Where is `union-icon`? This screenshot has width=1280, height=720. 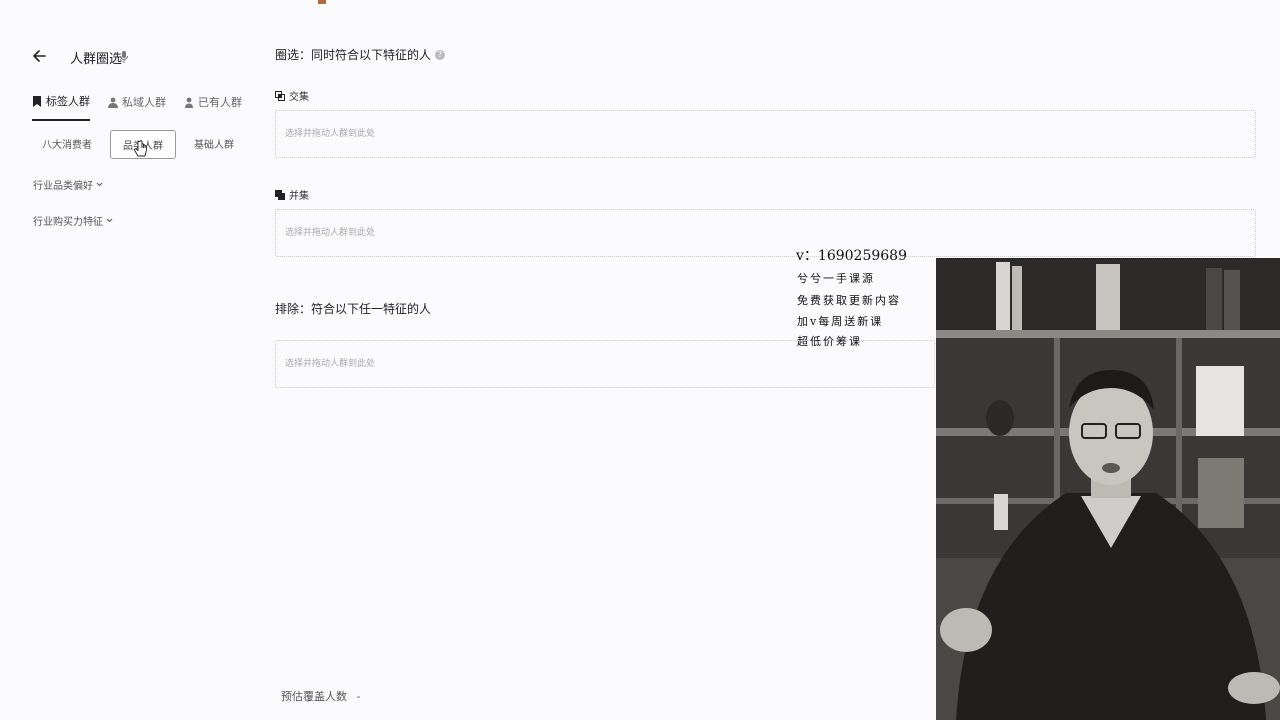
union-icon is located at coordinates (280, 194).